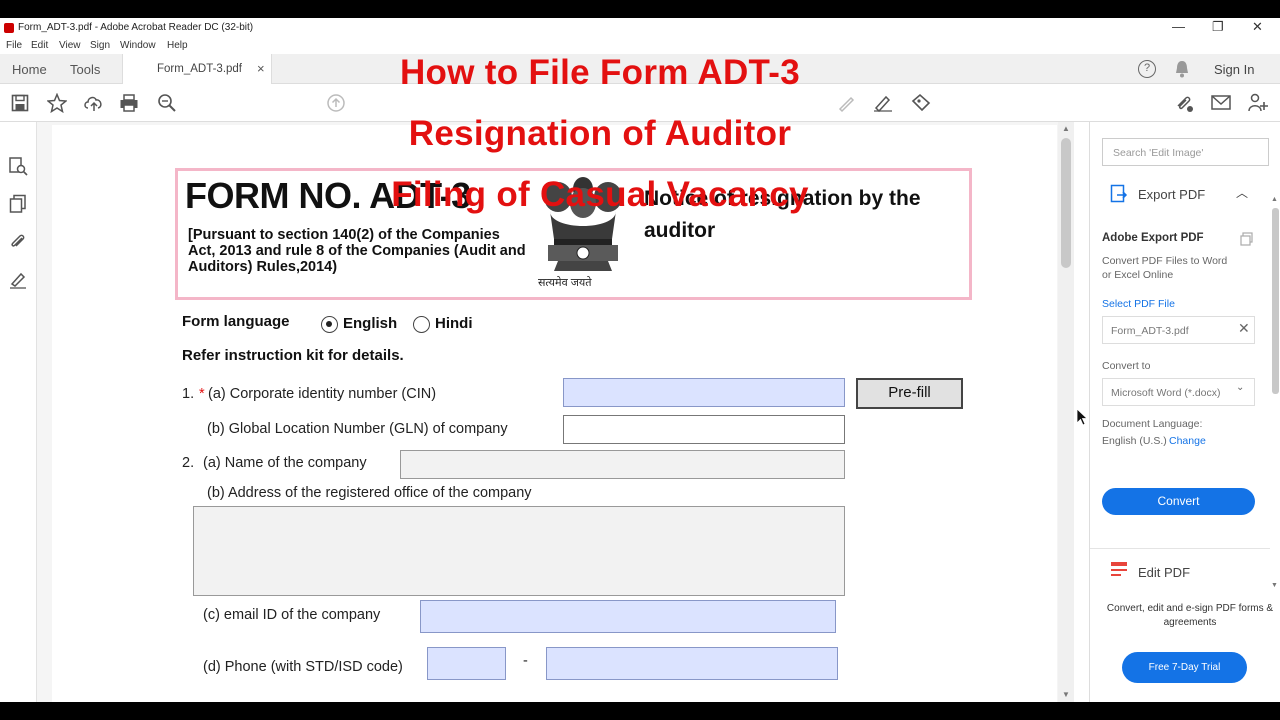 This screenshot has height=720, width=1280. What do you see at coordinates (1258, 103) in the screenshot?
I see `add-user-icon` at bounding box center [1258, 103].